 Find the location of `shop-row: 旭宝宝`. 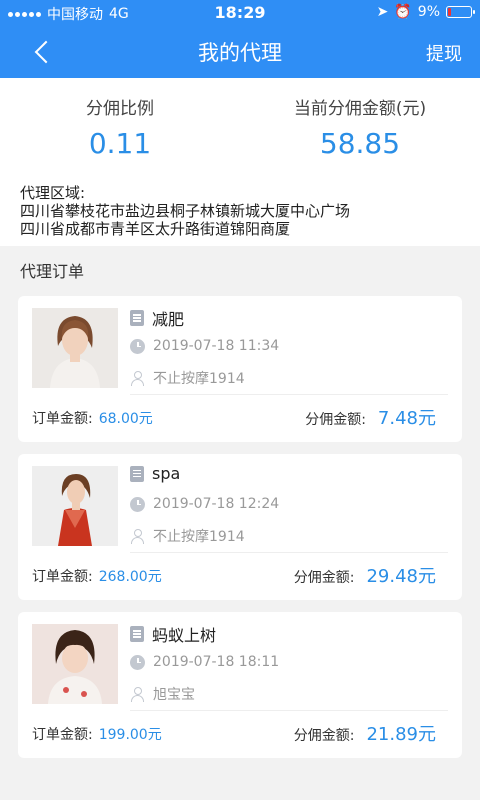

shop-row: 旭宝宝 is located at coordinates (162, 694).